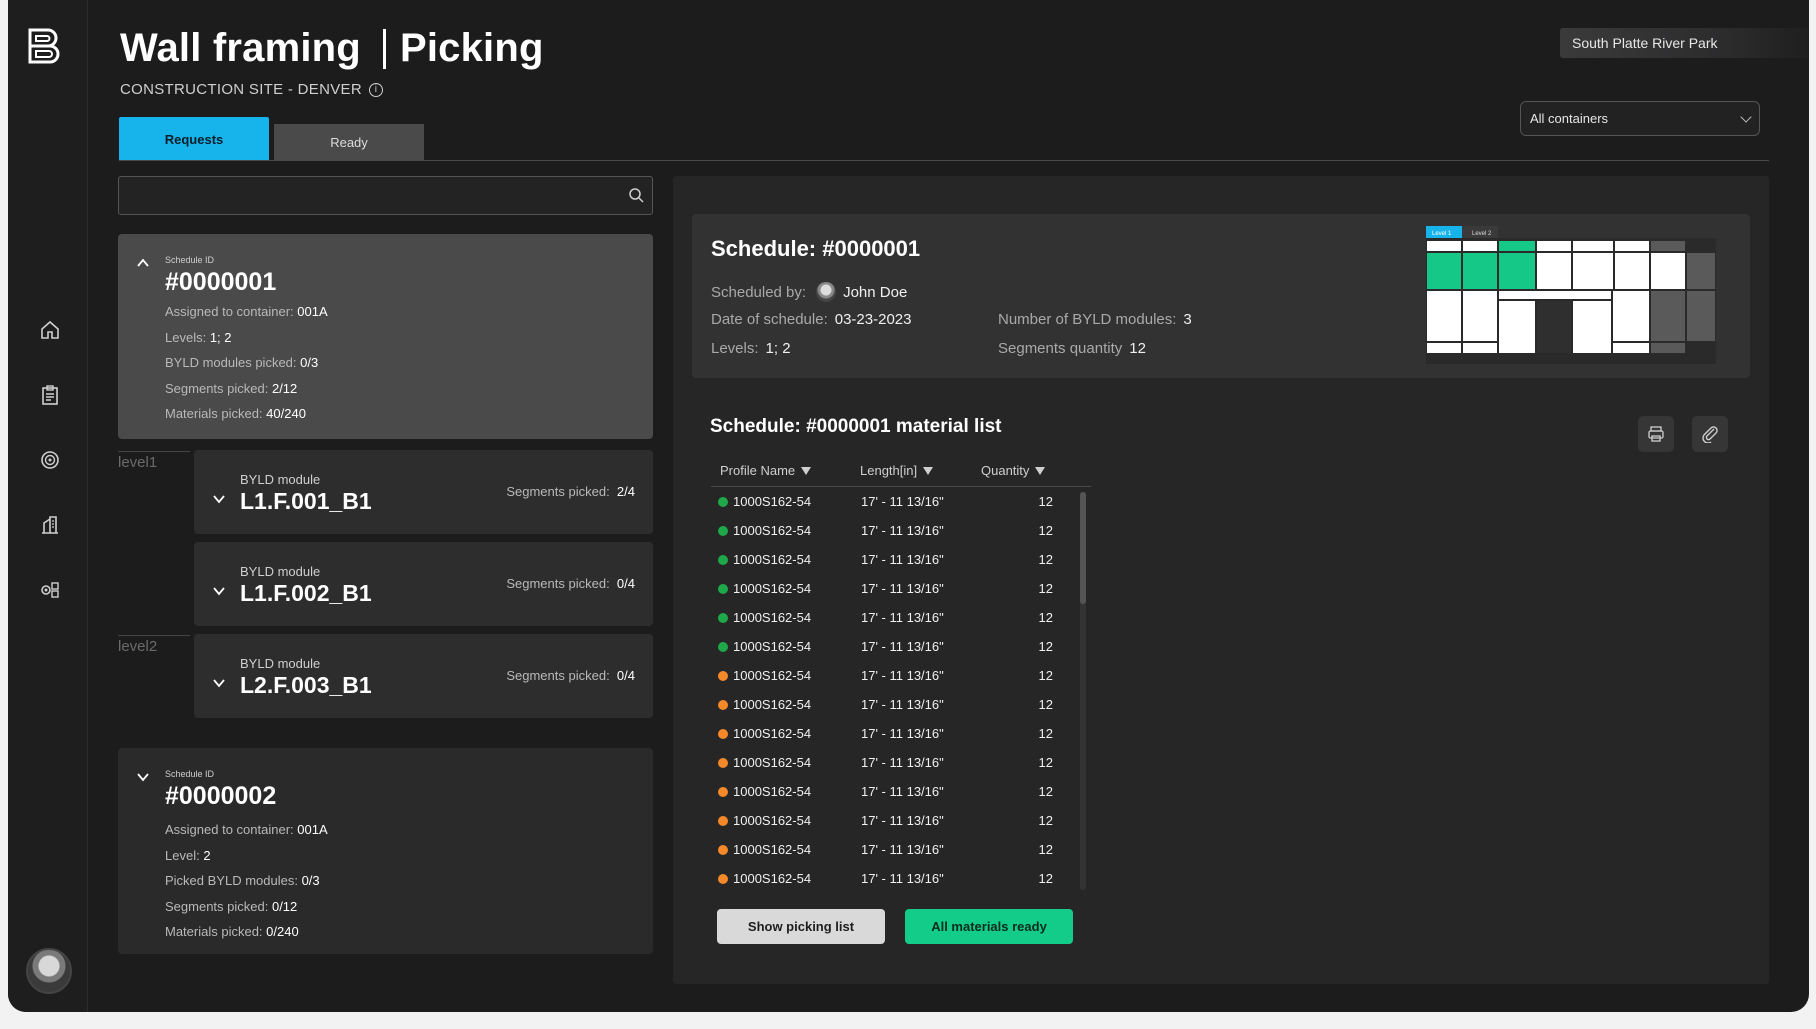  Describe the element at coordinates (781, 470) in the screenshot. I see `column-header: Profile Name` at that location.